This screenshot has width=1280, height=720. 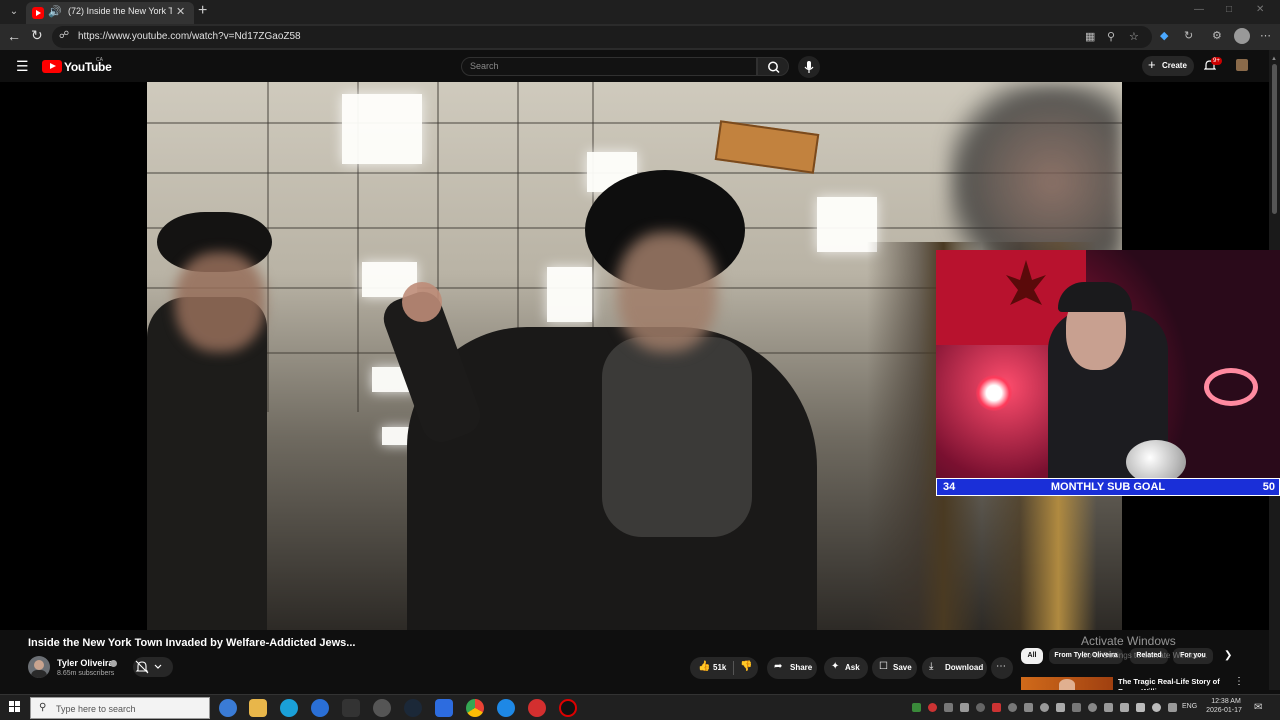 What do you see at coordinates (1189, 706) in the screenshot?
I see `language-indicator: ENG` at bounding box center [1189, 706].